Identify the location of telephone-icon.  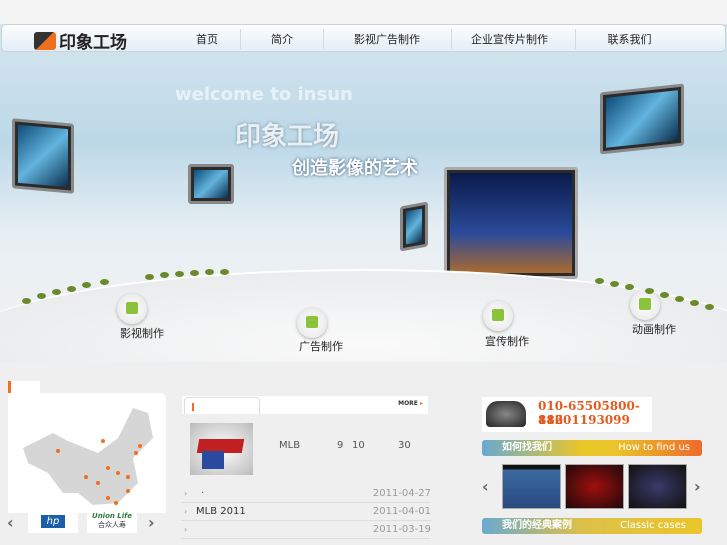
(506, 414).